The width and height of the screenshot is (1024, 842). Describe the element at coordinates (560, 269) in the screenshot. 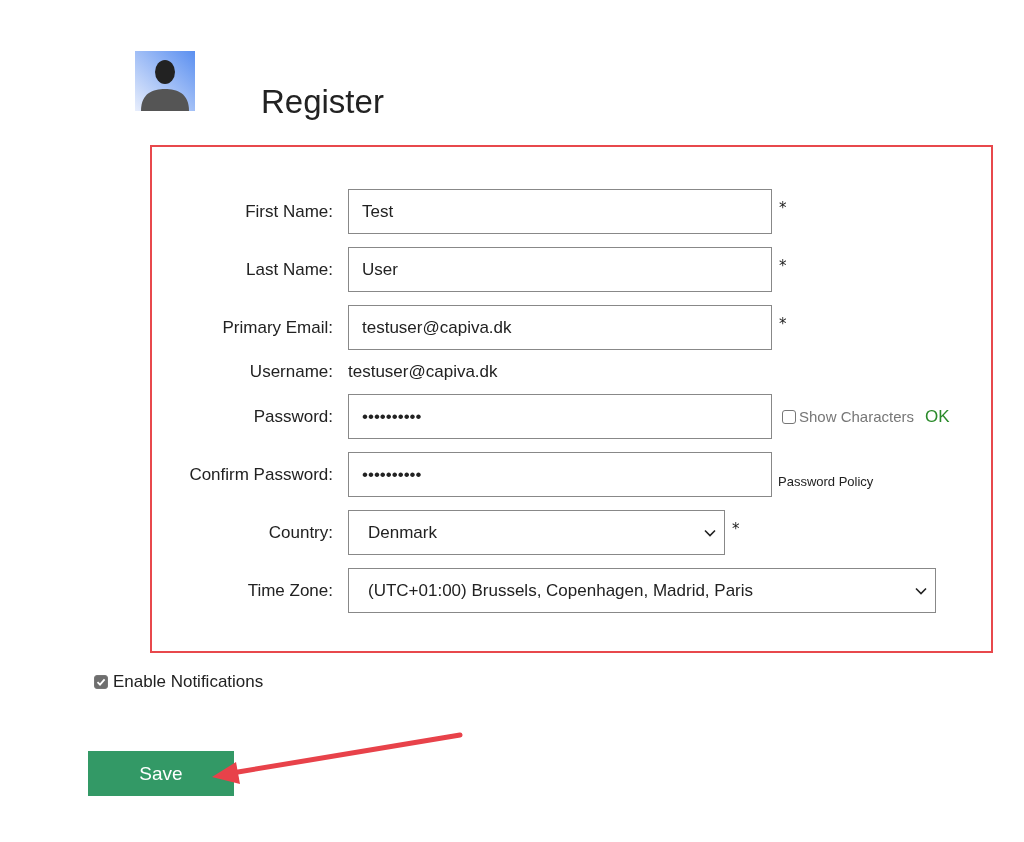

I see `text-field: User` at that location.